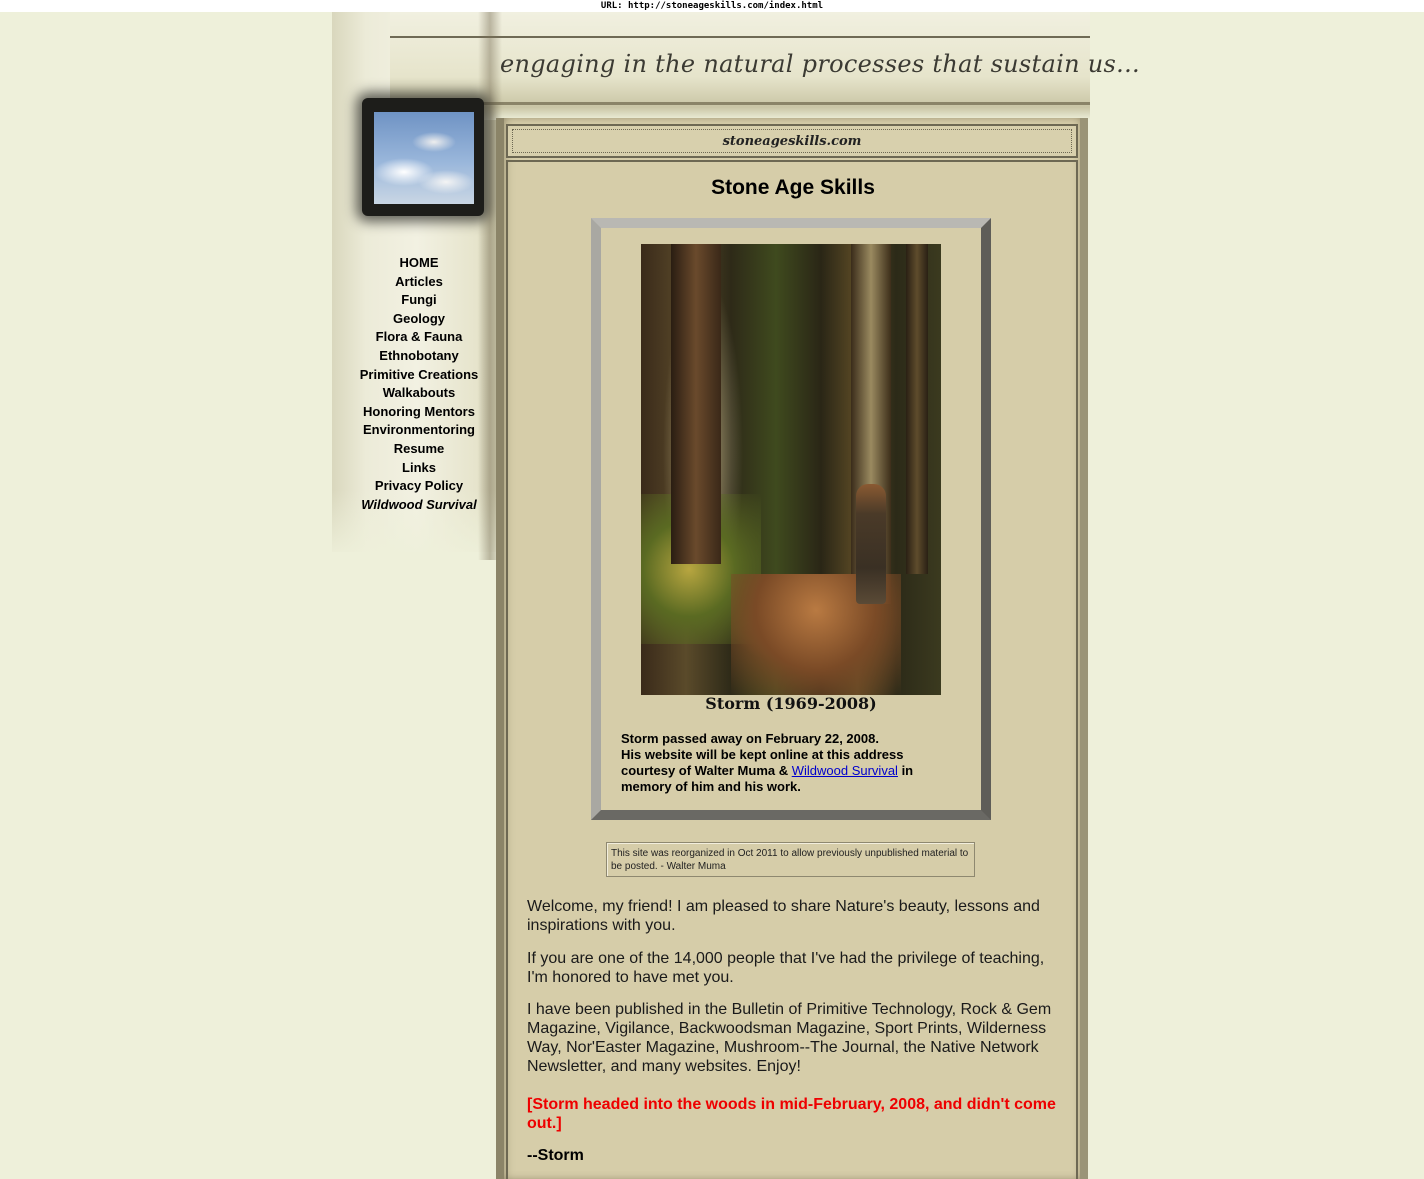  Describe the element at coordinates (555, 1155) in the screenshot. I see `signature: --Storm` at that location.